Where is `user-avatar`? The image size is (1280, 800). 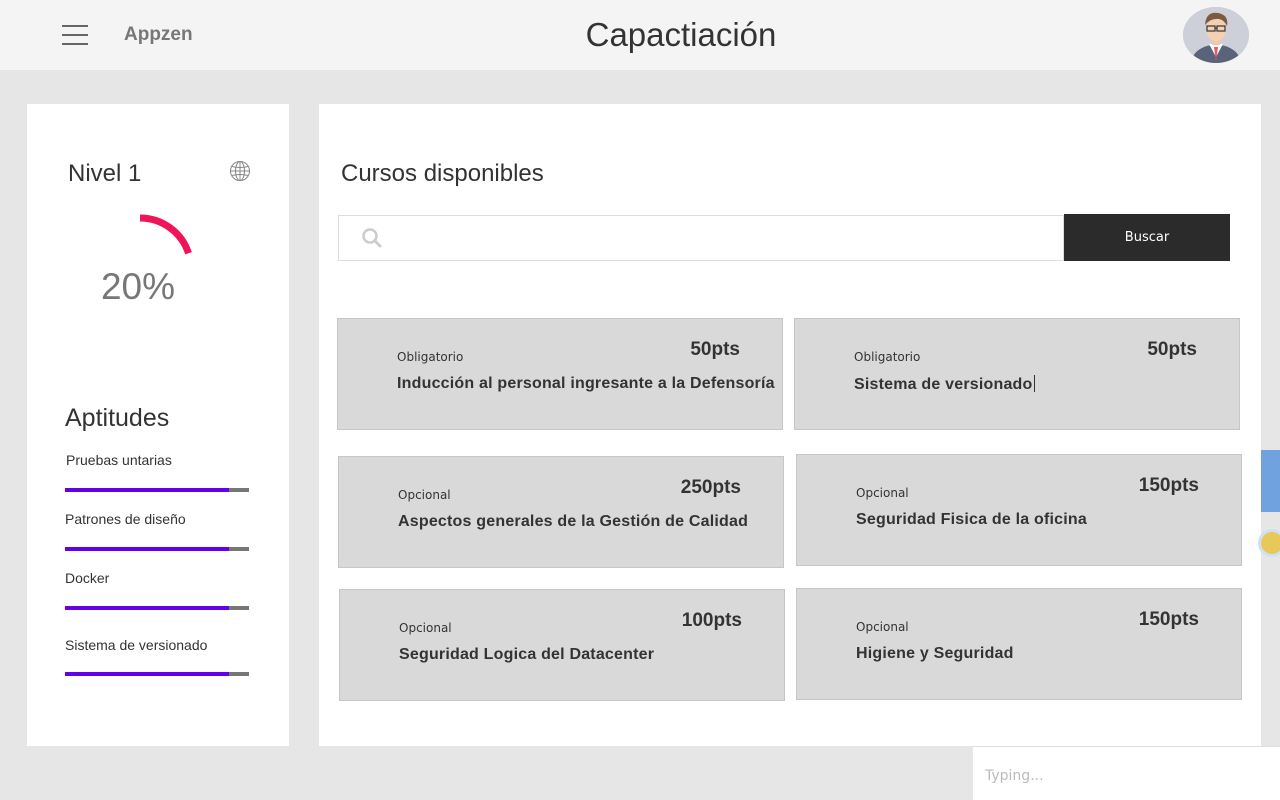
user-avatar is located at coordinates (1216, 35).